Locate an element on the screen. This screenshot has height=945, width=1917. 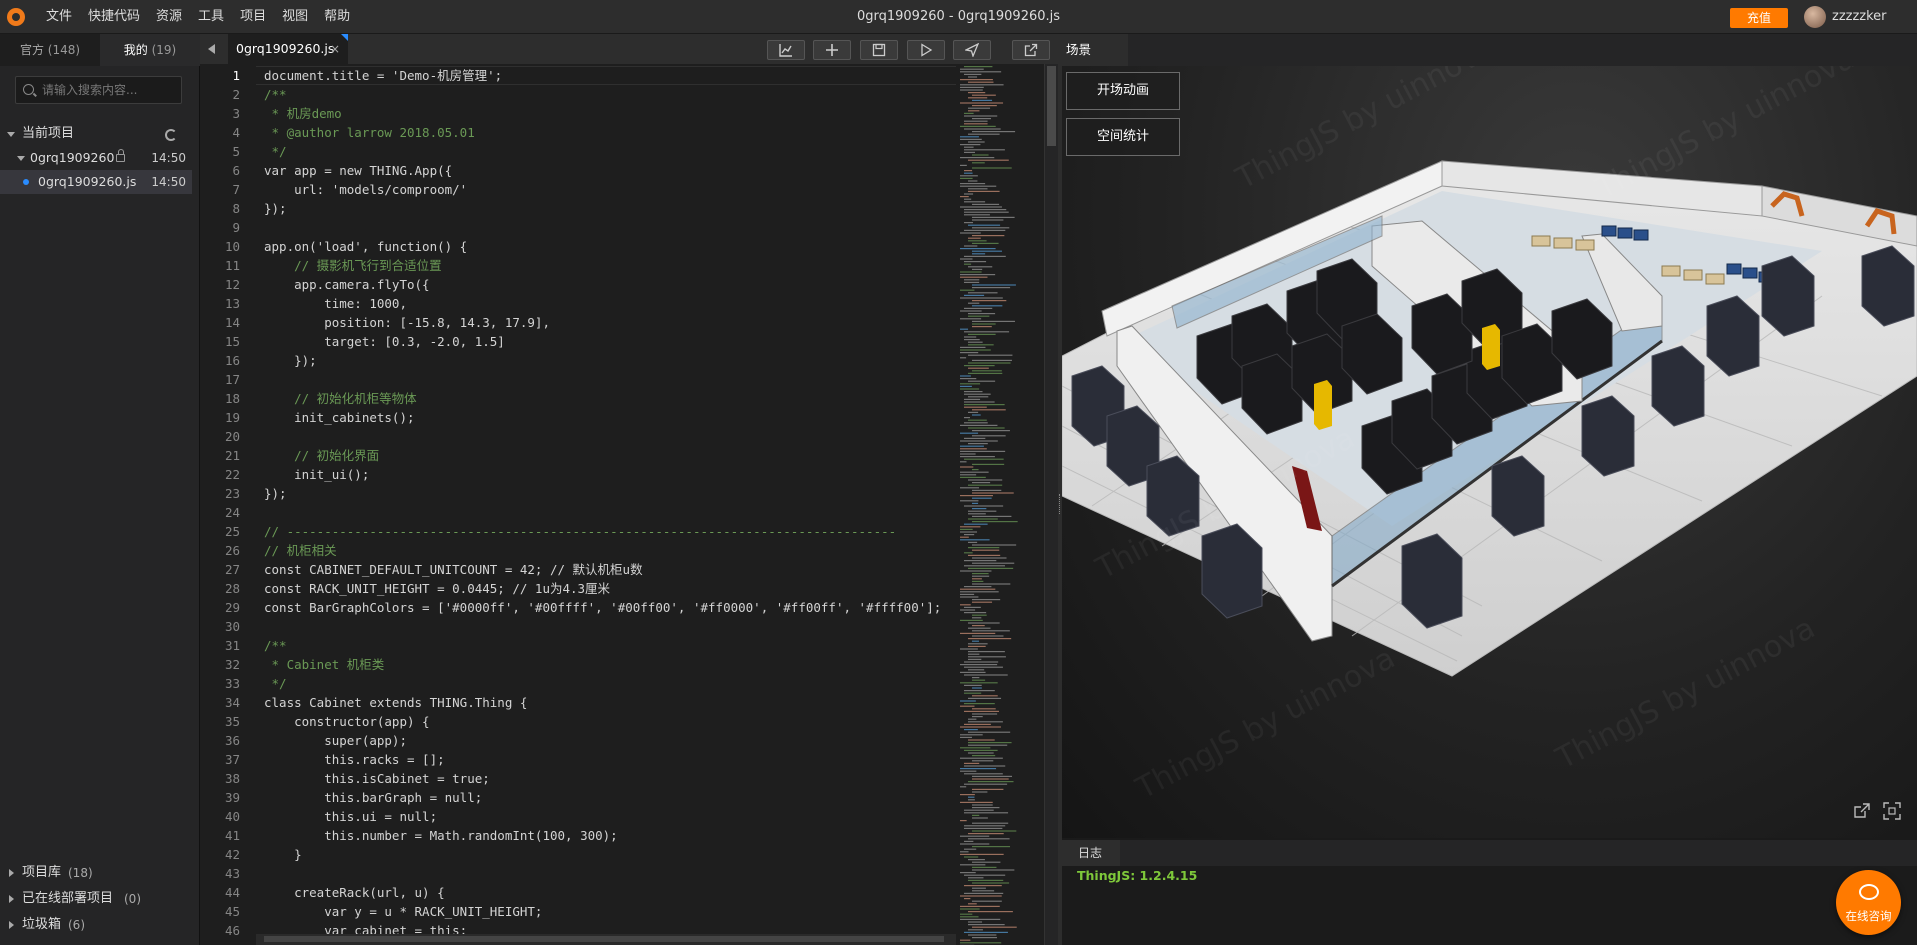
code-line: target: [0.3, -2.0, 1.5] is located at coordinates (384, 341).